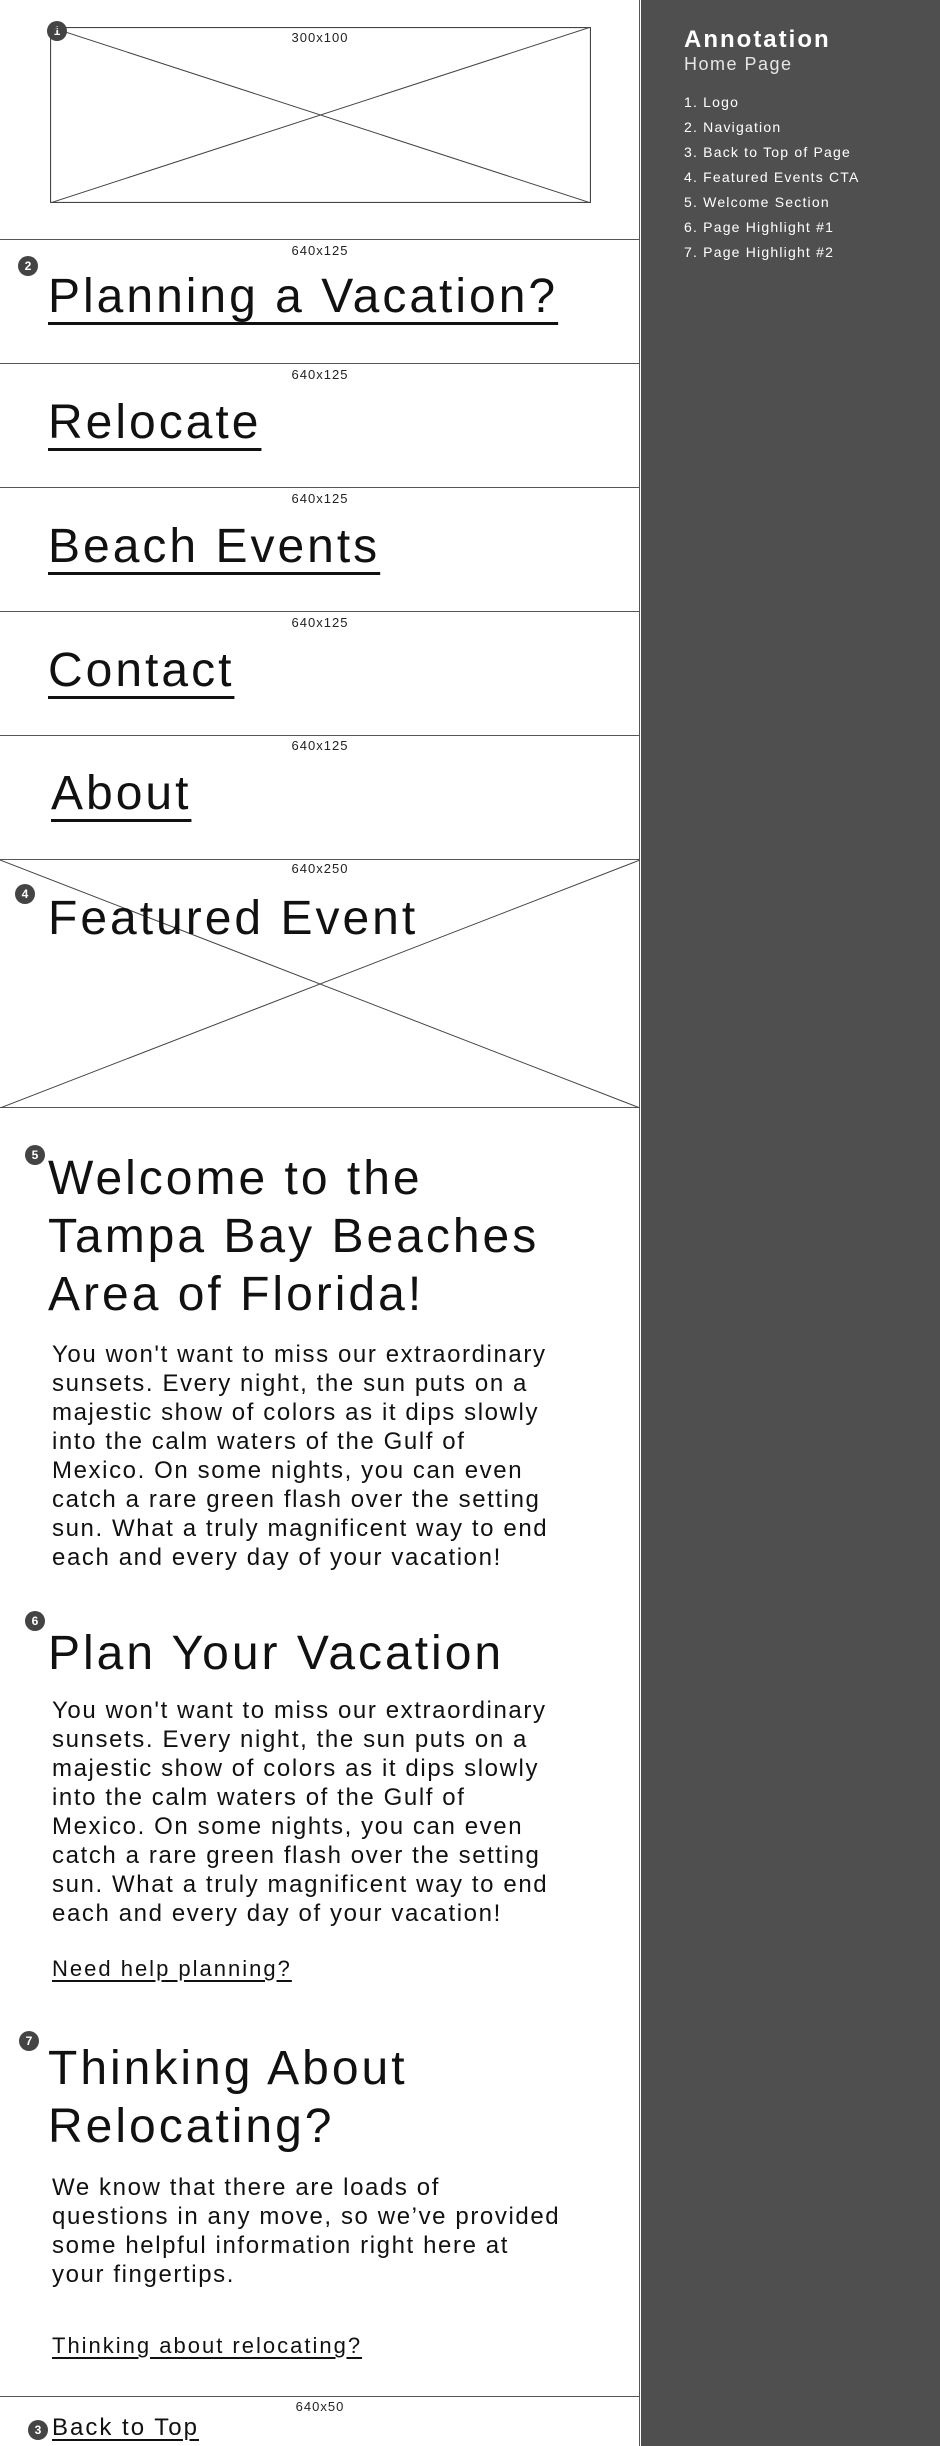 The image size is (940, 2446). Describe the element at coordinates (228, 2068) in the screenshot. I see `title-line: Thinking About` at that location.